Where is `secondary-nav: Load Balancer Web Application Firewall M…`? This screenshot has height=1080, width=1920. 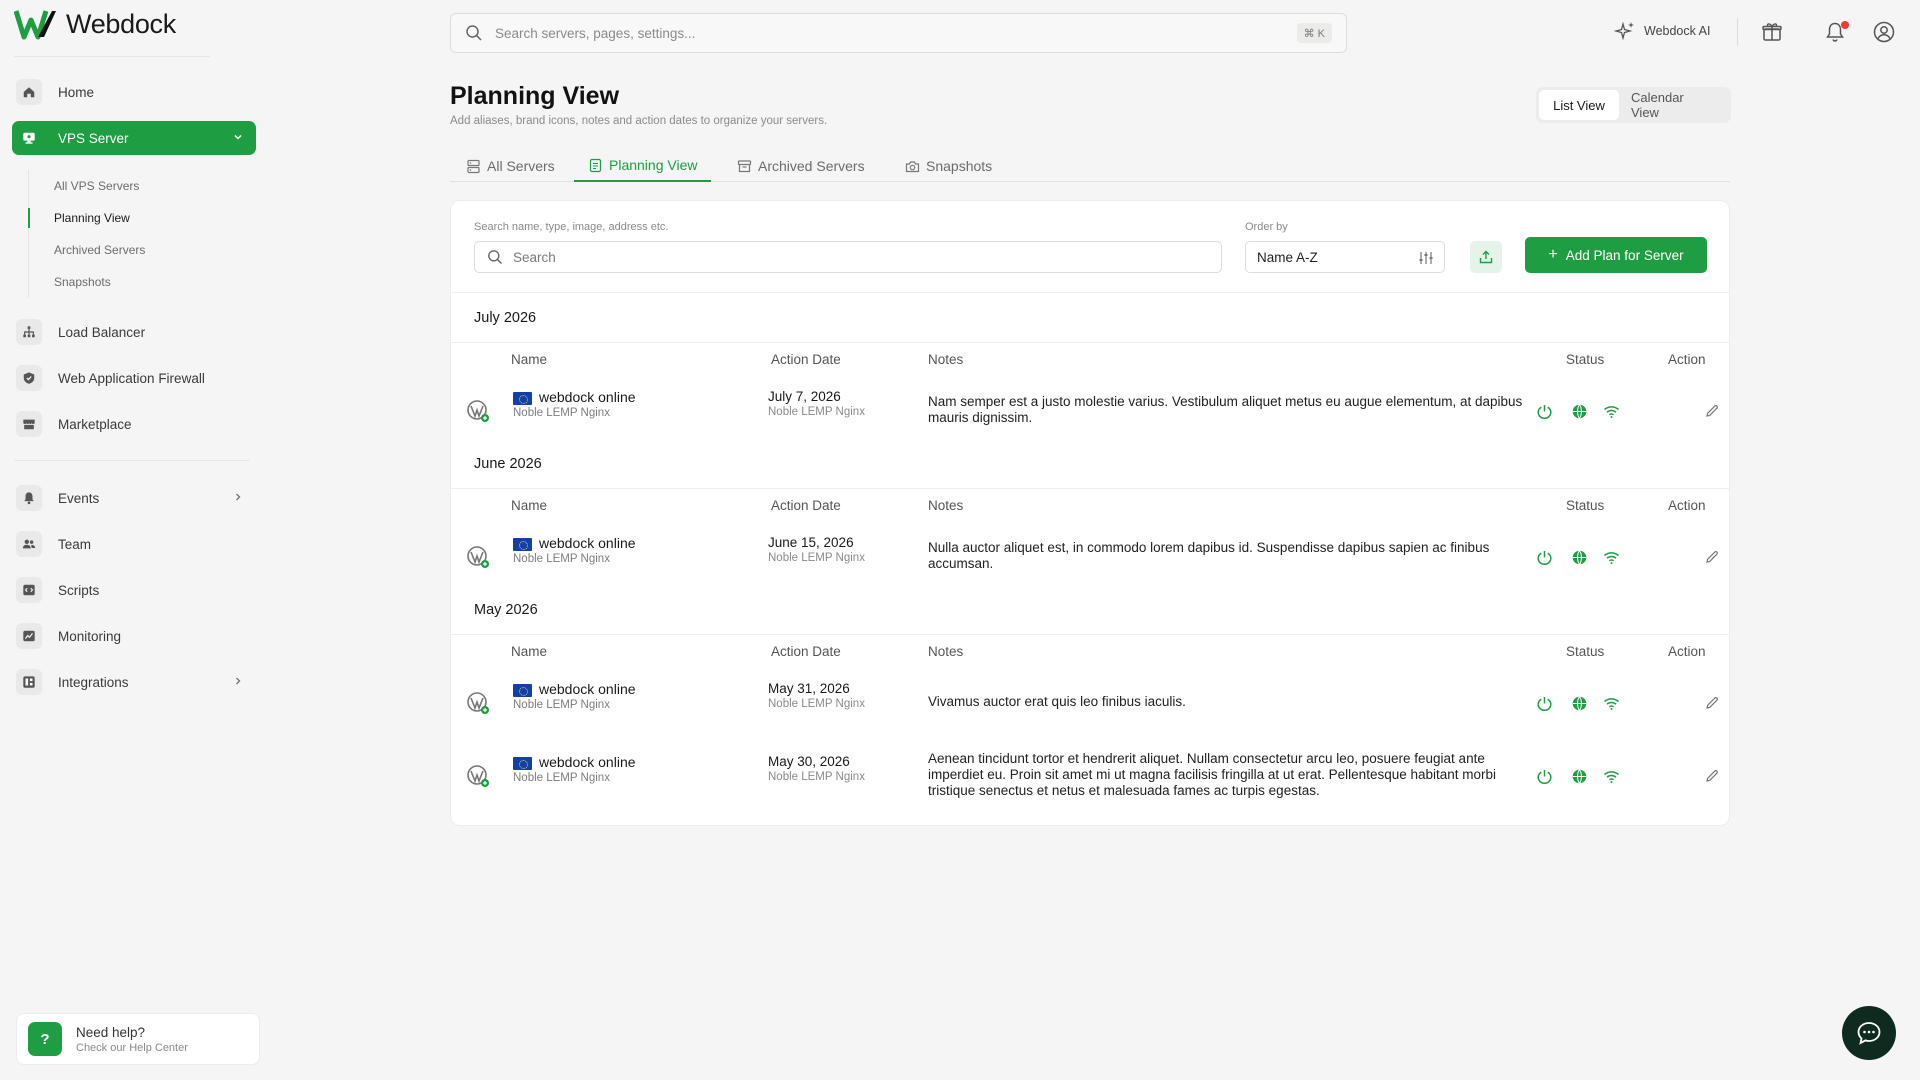 secondary-nav: Load Balancer Web Application Firewall M… is located at coordinates (134, 378).